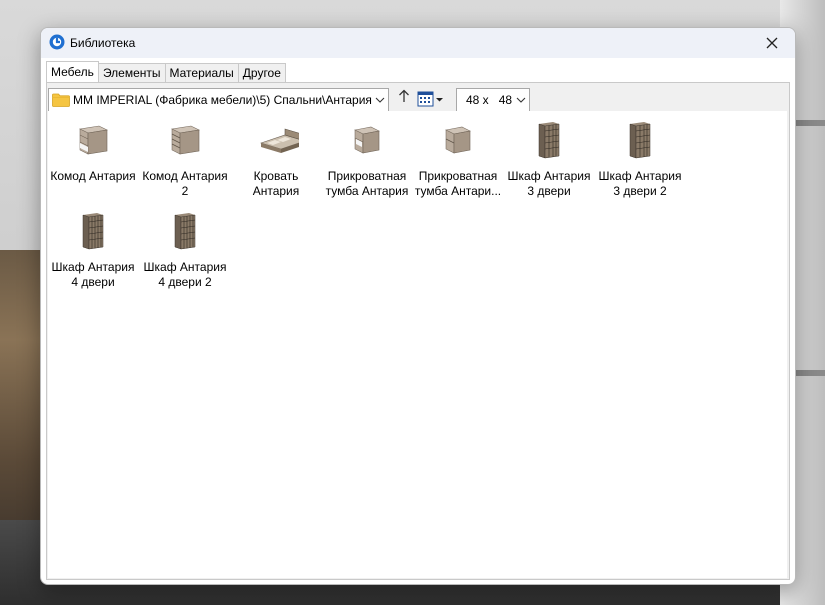  I want to click on size-height: 48, so click(505, 100).